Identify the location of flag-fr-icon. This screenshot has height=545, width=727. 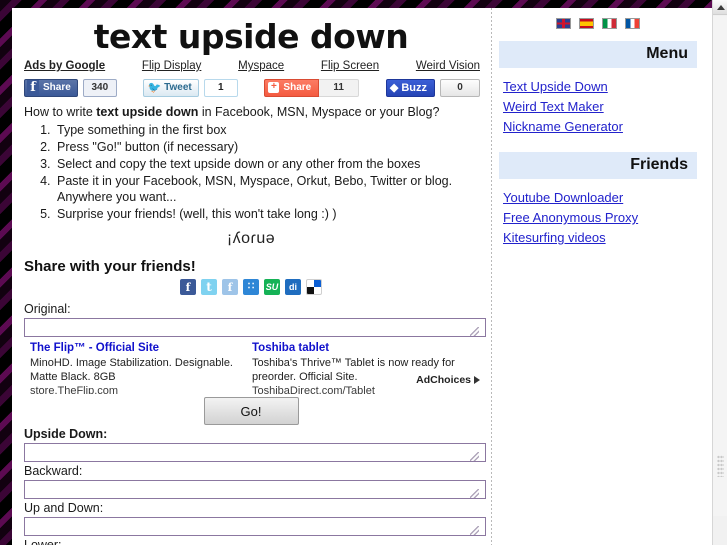
(632, 23).